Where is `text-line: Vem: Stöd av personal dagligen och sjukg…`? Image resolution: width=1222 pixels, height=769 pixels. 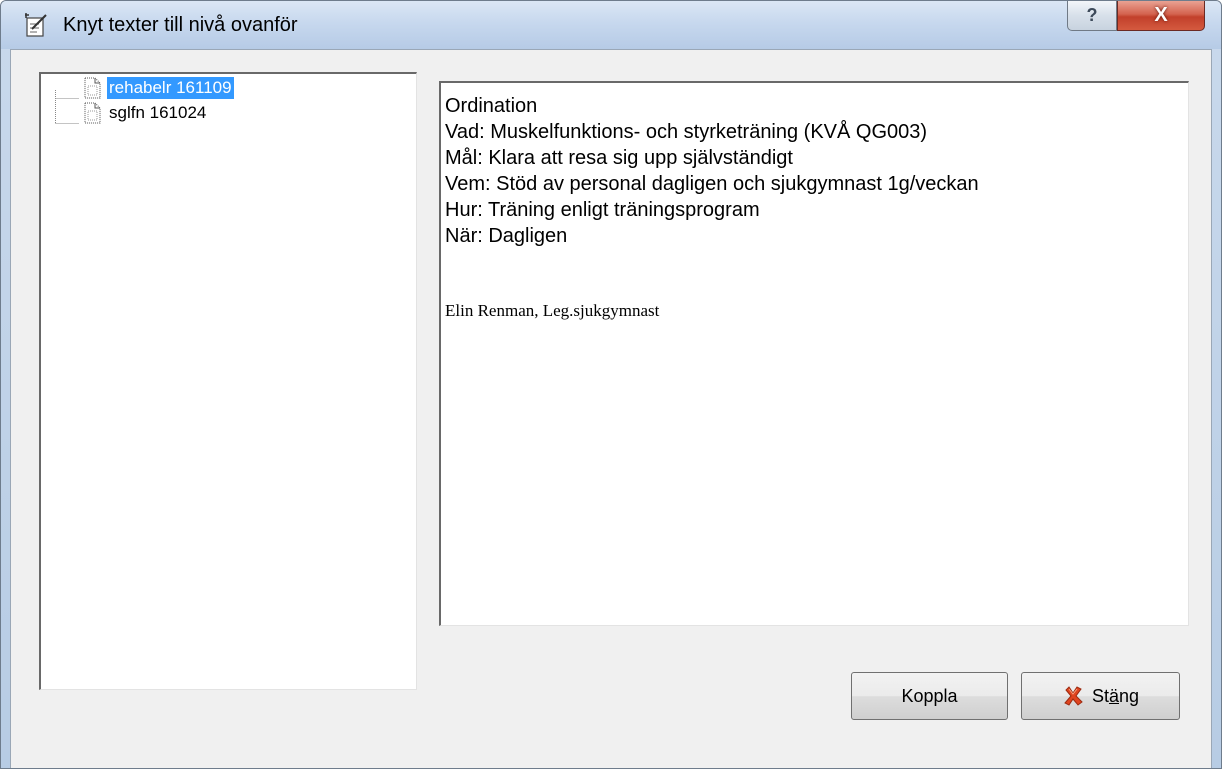
text-line: Vem: Stöd av personal dagligen och sjukg… is located at coordinates (712, 184).